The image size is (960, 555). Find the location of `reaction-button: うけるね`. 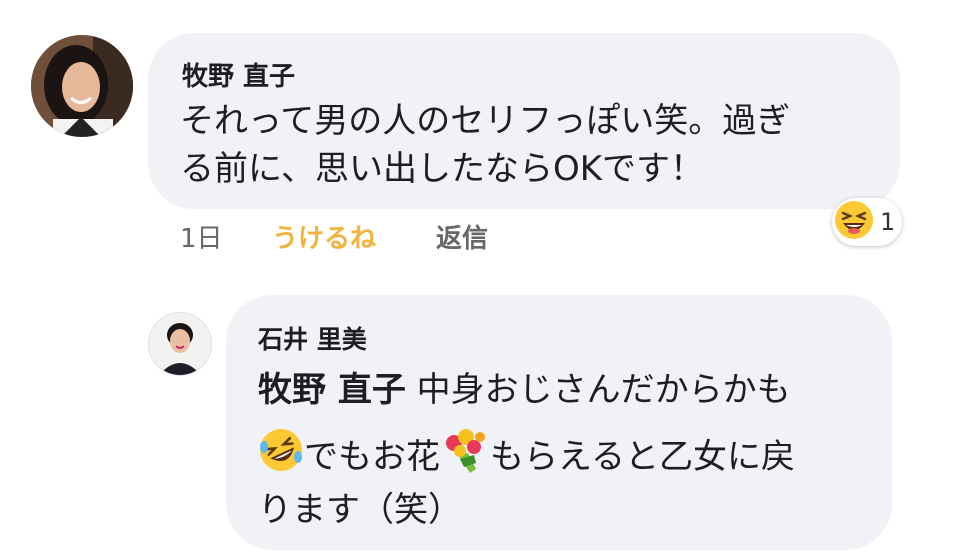

reaction-button: うけるね is located at coordinates (324, 236).